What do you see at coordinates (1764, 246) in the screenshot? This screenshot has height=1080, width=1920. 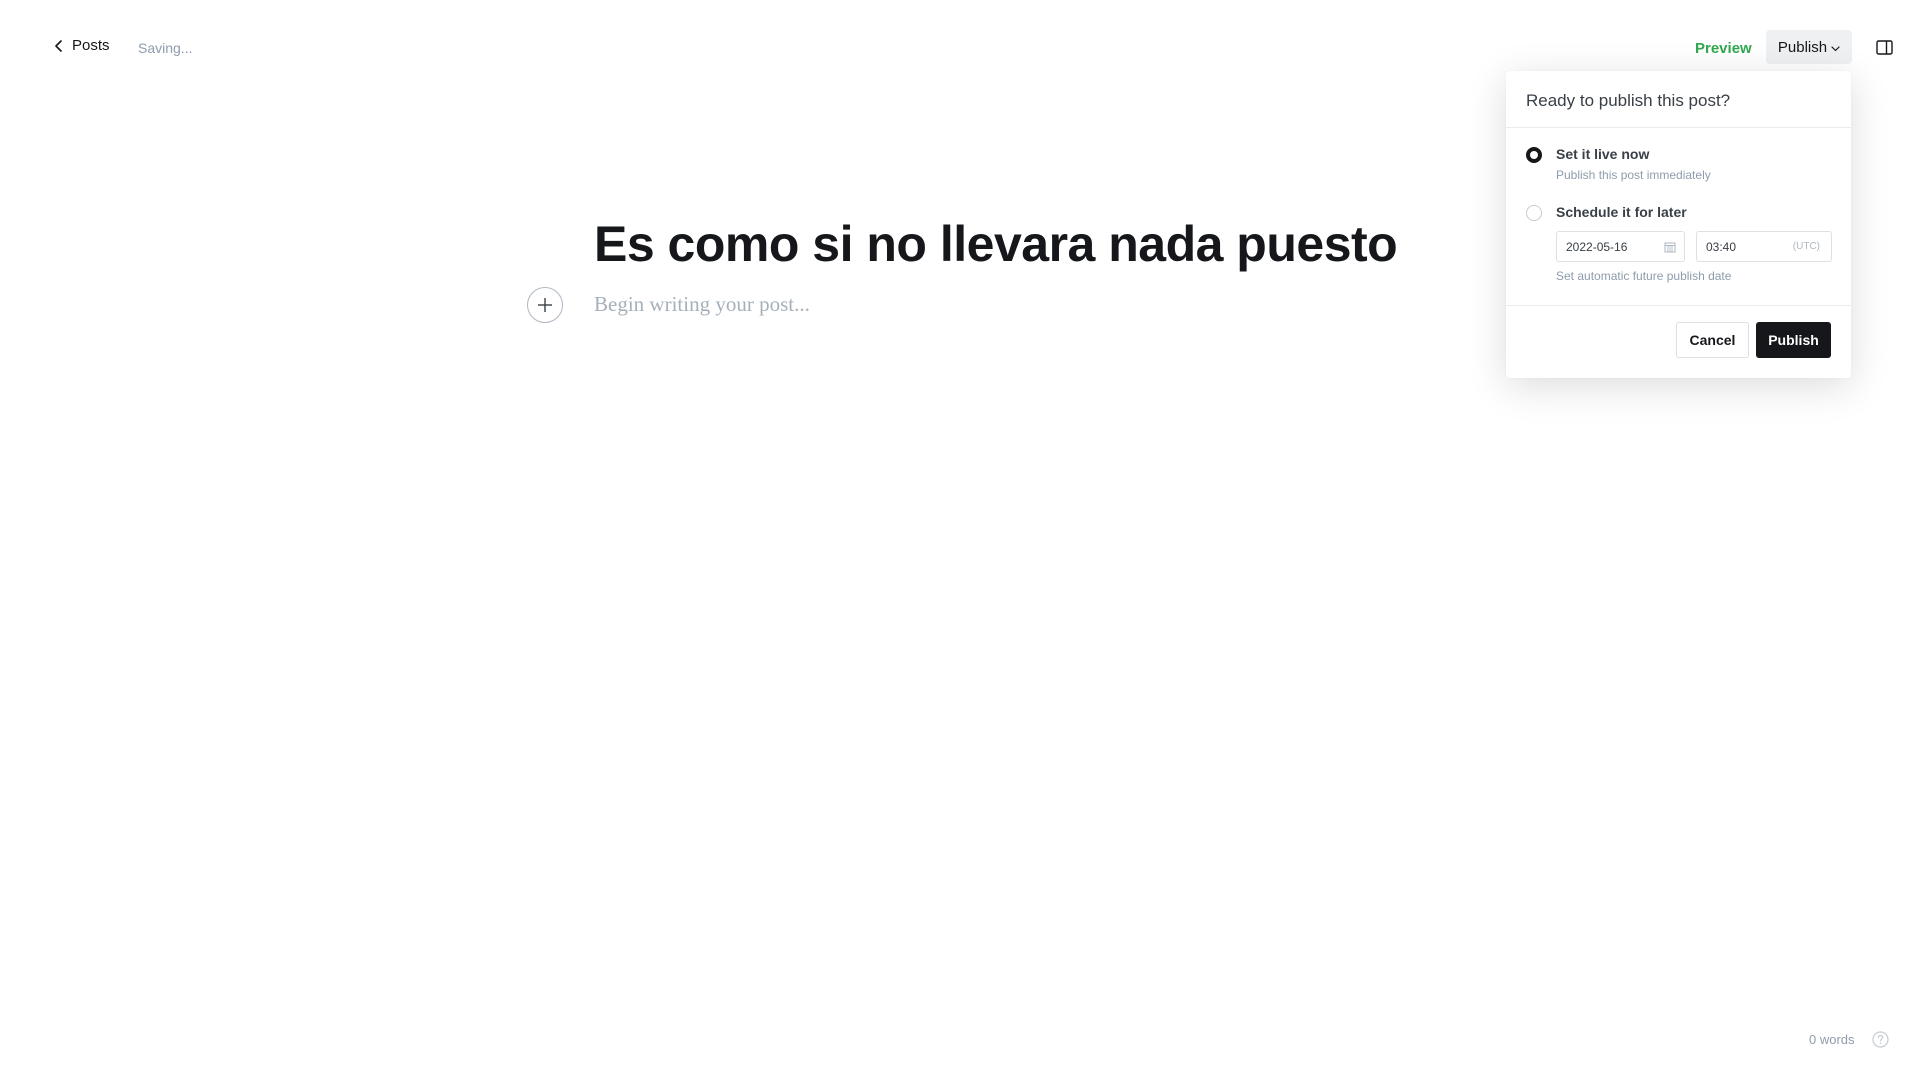 I see `schedule-time-input: 03:40 (UTC)` at bounding box center [1764, 246].